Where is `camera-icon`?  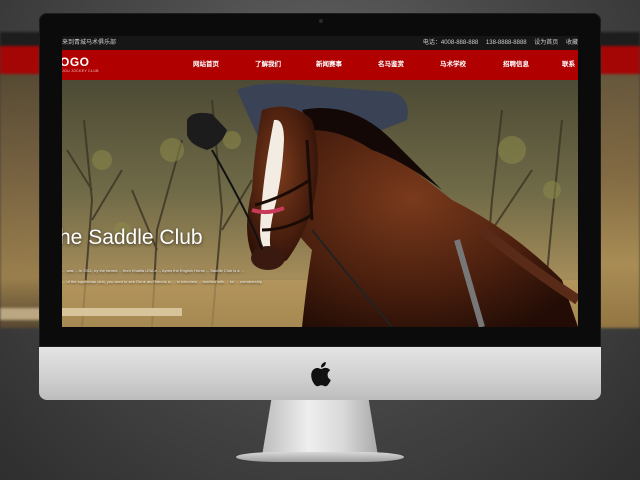
camera-icon is located at coordinates (321, 21).